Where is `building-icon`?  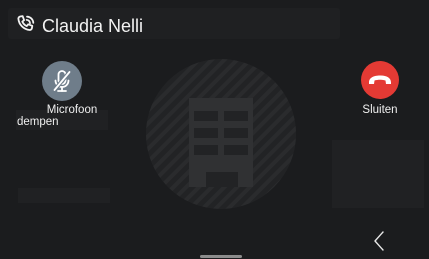
building-icon is located at coordinates (221, 142).